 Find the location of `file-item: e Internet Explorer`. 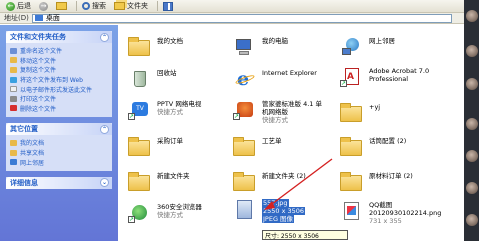

file-item: e Internet Explorer is located at coordinates (275, 79).